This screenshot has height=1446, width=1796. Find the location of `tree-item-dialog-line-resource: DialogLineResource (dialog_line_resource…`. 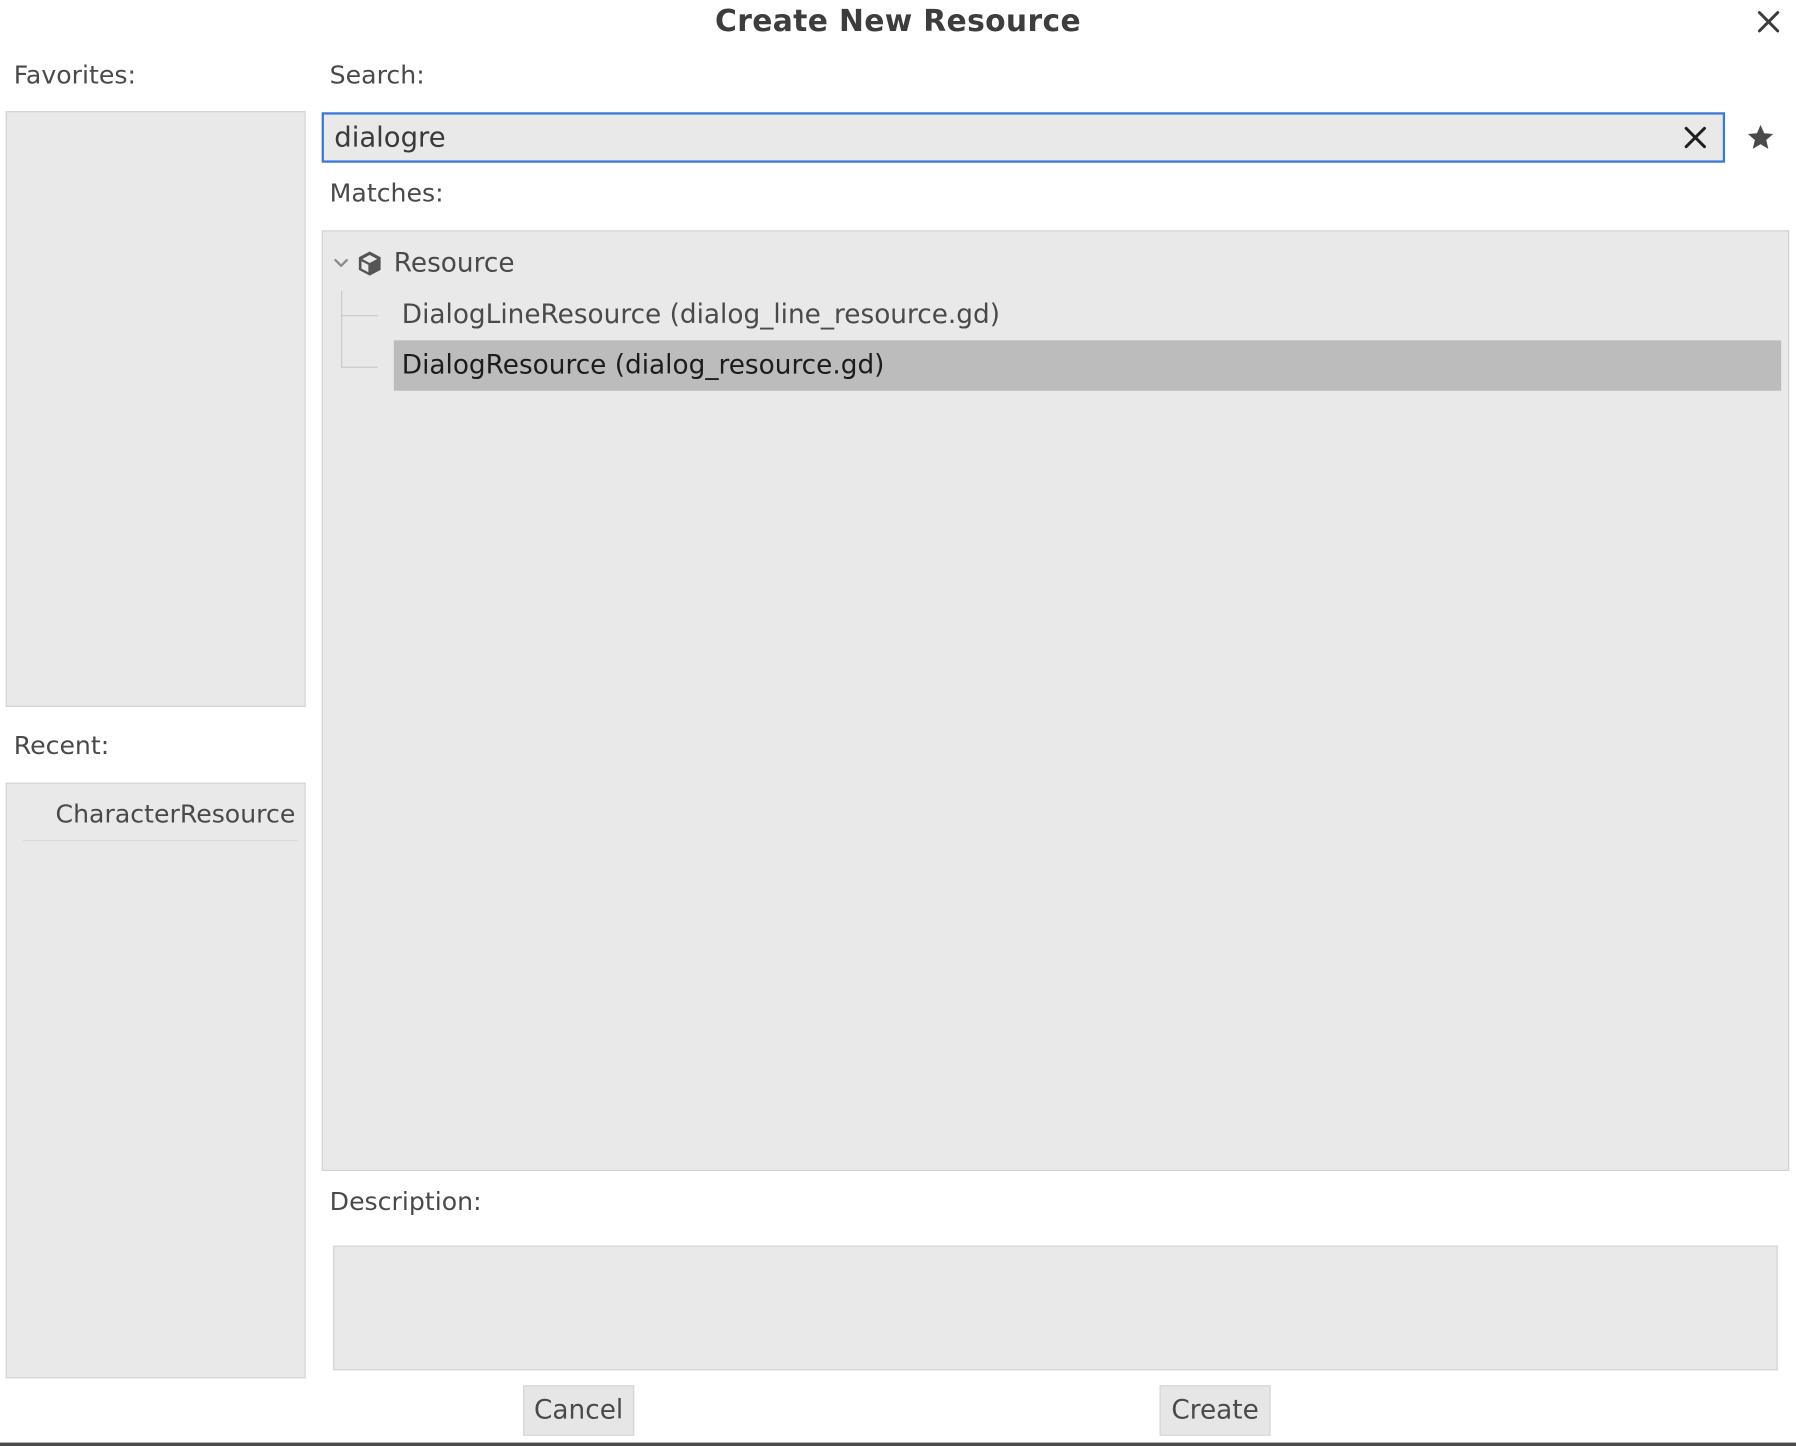

tree-item-dialog-line-resource: DialogLineResource (dialog_line_resource… is located at coordinates (1087, 315).